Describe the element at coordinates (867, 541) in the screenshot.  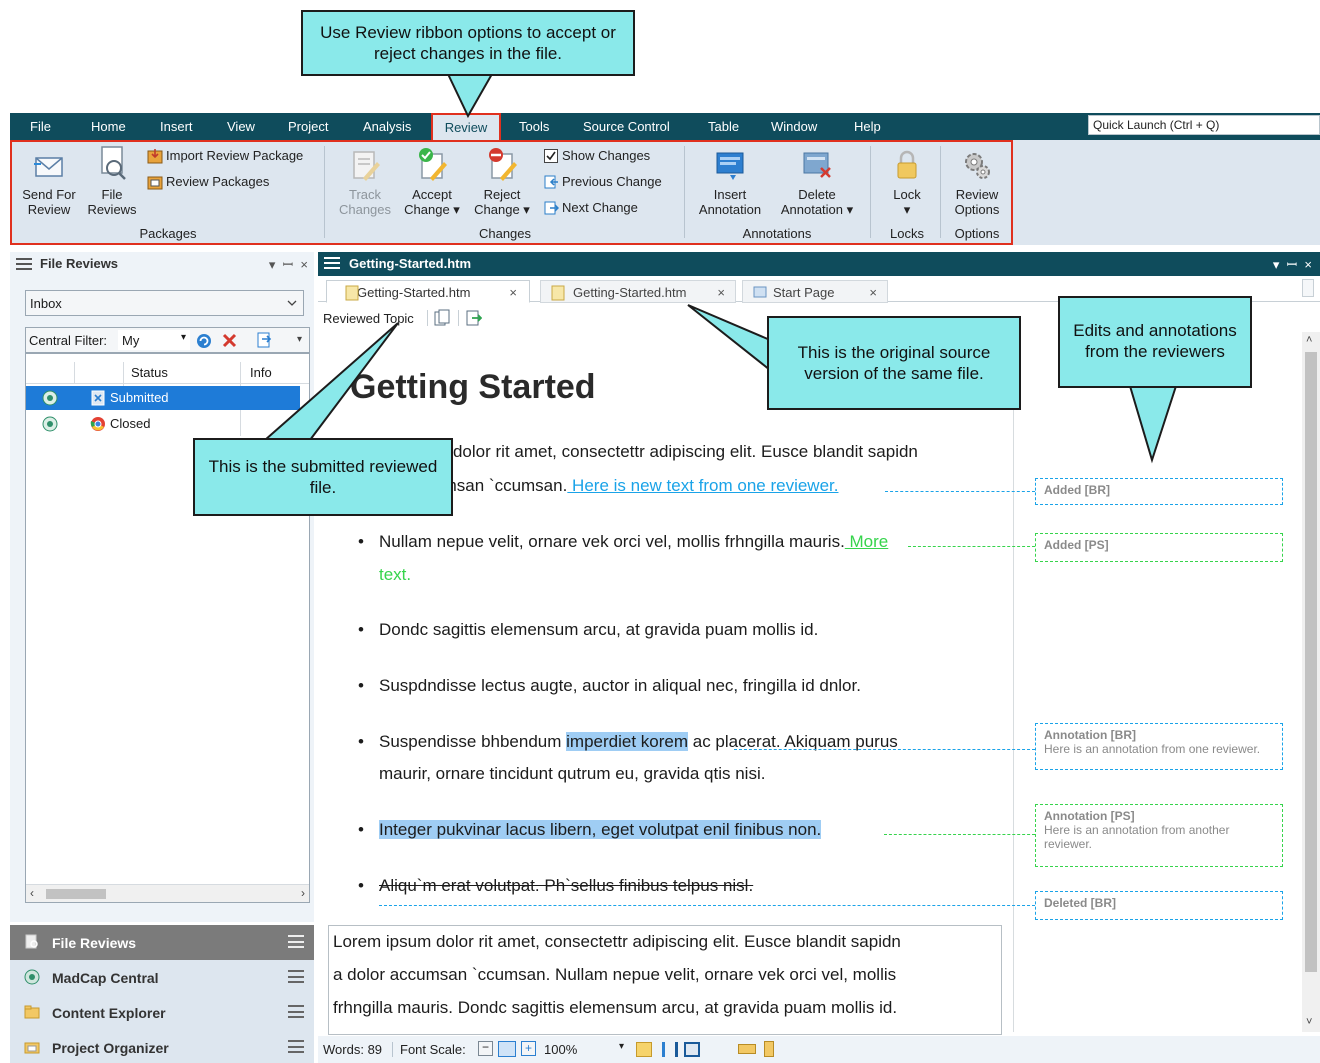
I see `inserted-text-ps: More` at that location.